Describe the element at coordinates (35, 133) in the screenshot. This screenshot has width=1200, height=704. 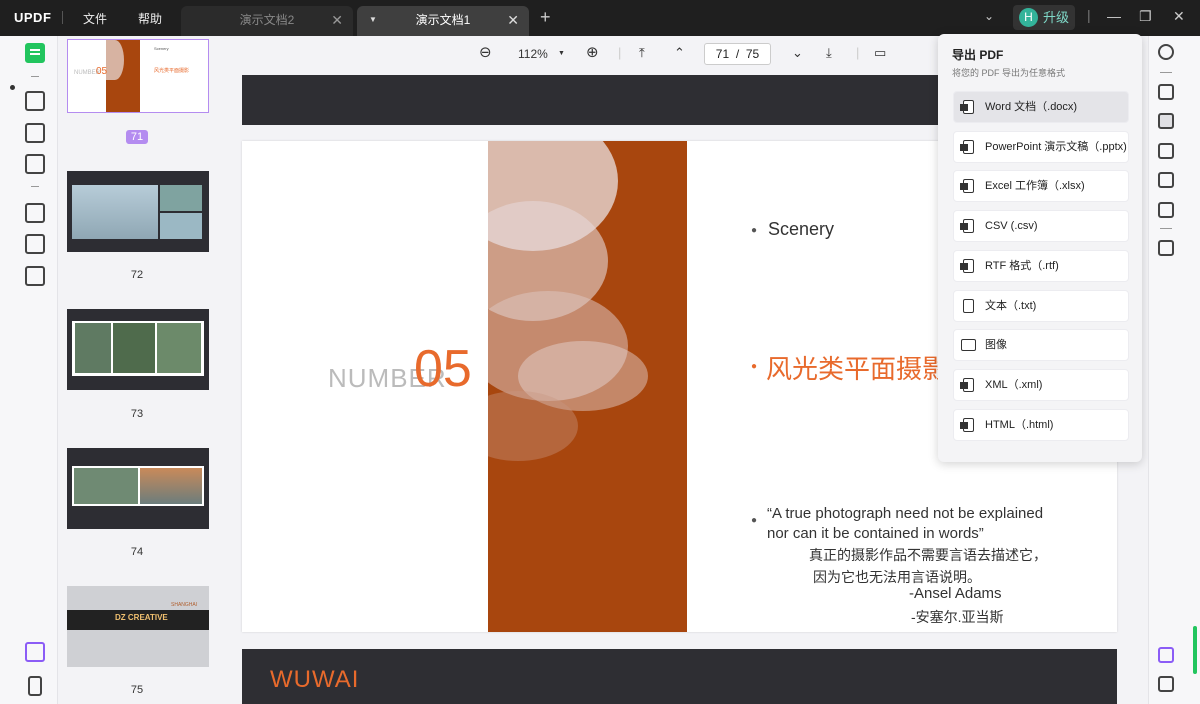
I see `edit-pdf-icon` at that location.